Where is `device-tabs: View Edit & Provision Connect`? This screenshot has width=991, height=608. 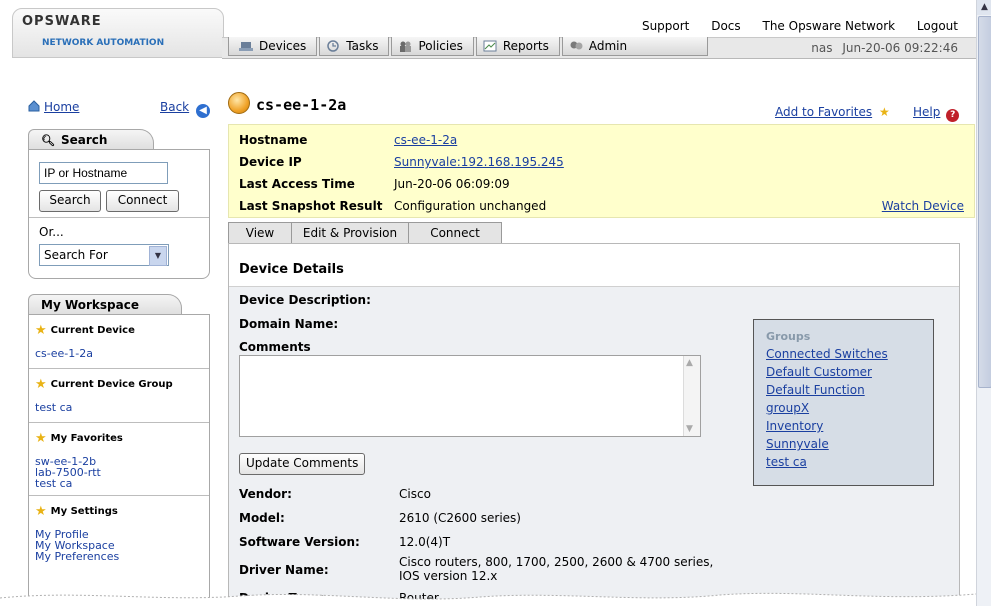
device-tabs: View Edit & Provision Connect is located at coordinates (365, 232).